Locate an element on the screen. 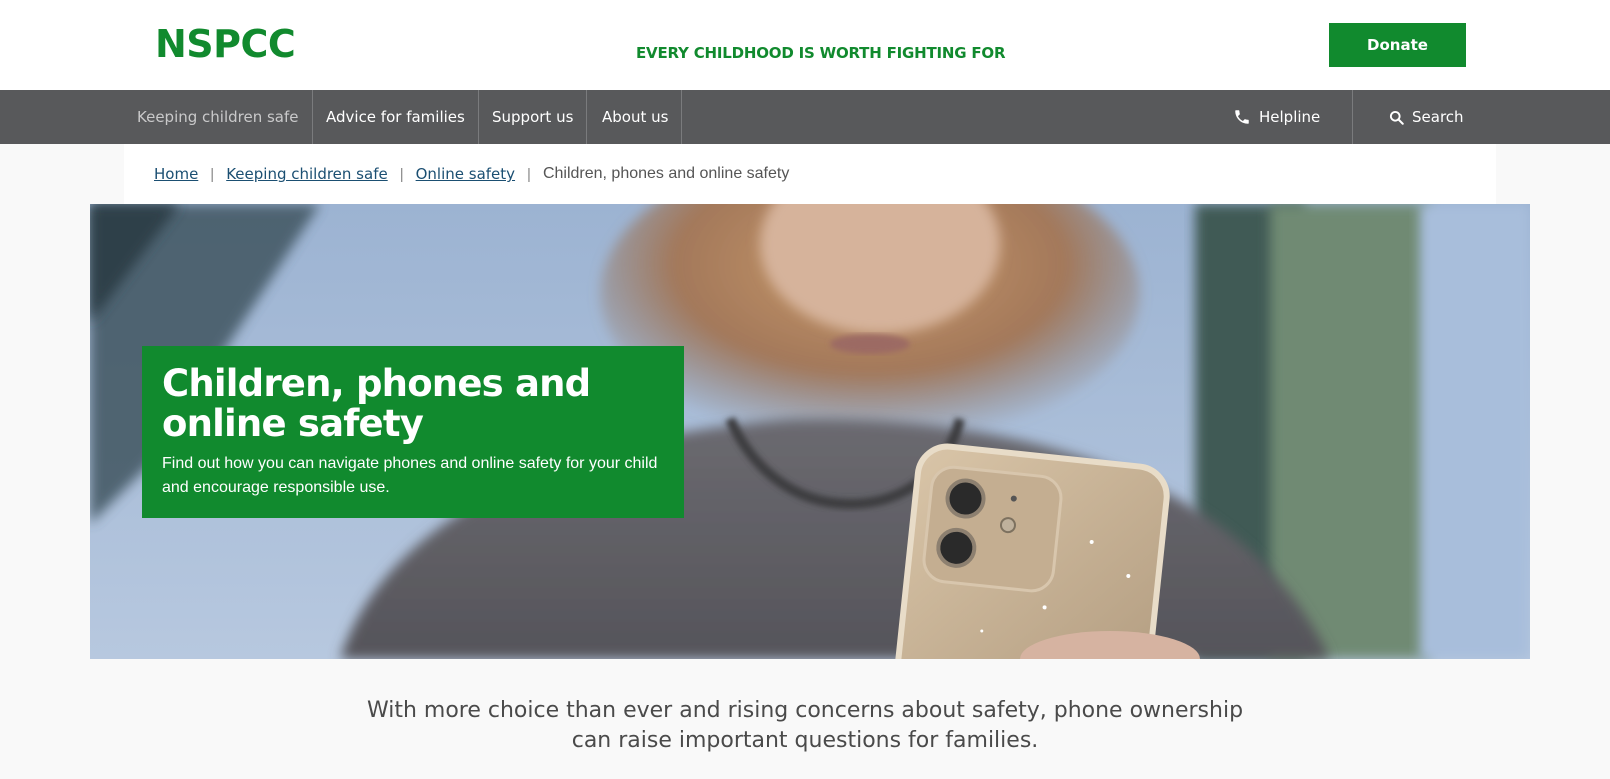 The image size is (1610, 779). nav-item-label: Keeping children safe is located at coordinates (218, 117).